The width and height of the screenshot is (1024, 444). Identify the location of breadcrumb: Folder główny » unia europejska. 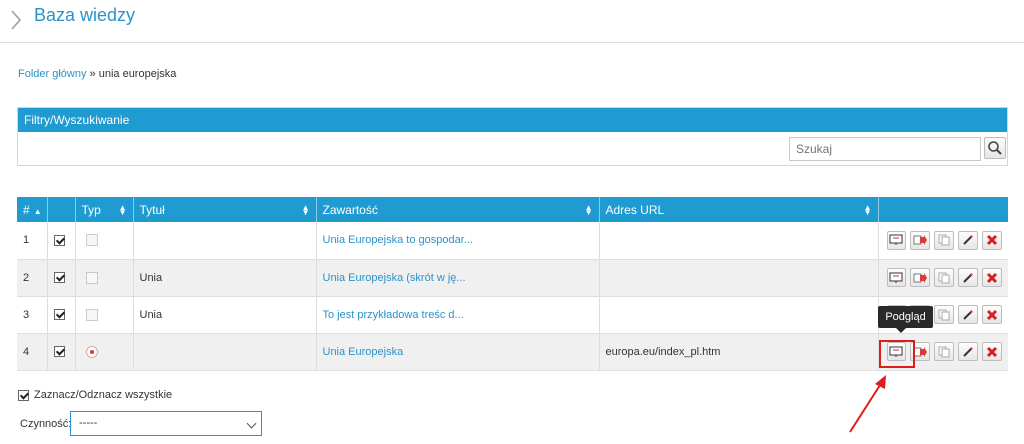
(97, 74).